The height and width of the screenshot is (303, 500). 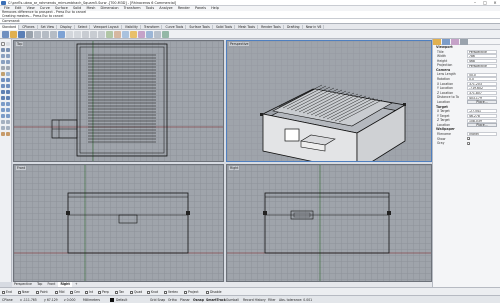 I want to click on osnap-disable: Disable, so click(x=213, y=292).